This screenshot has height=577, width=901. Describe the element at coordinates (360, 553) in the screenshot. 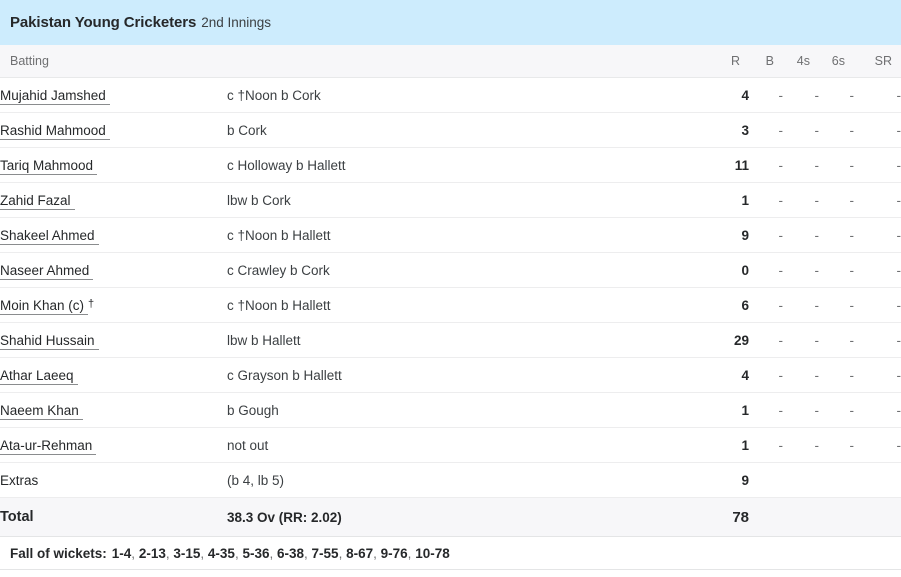

I see `fall-of-wicket-entry: 8-67` at that location.